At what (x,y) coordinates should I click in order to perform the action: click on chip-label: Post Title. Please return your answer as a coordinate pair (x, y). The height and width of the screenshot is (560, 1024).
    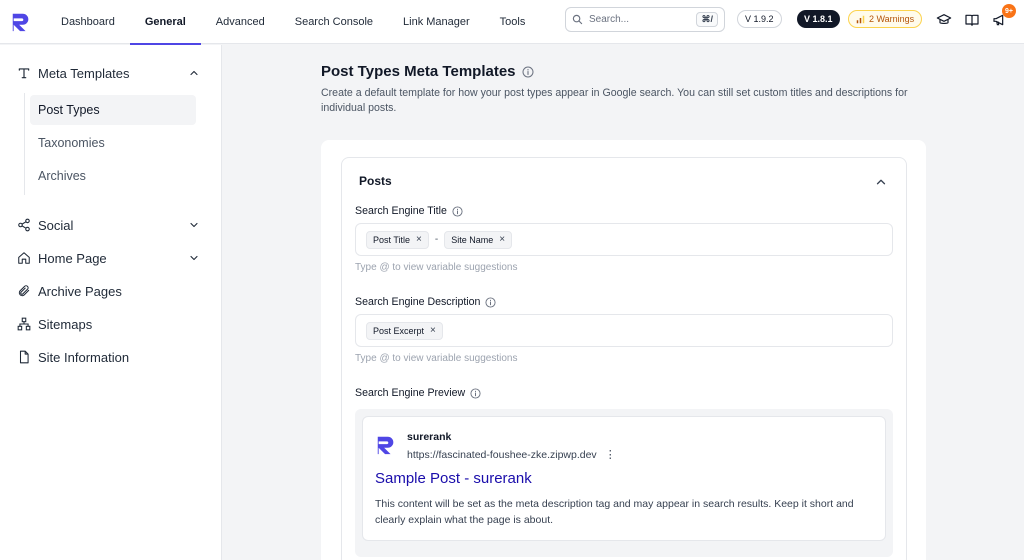
    Looking at the image, I should click on (392, 239).